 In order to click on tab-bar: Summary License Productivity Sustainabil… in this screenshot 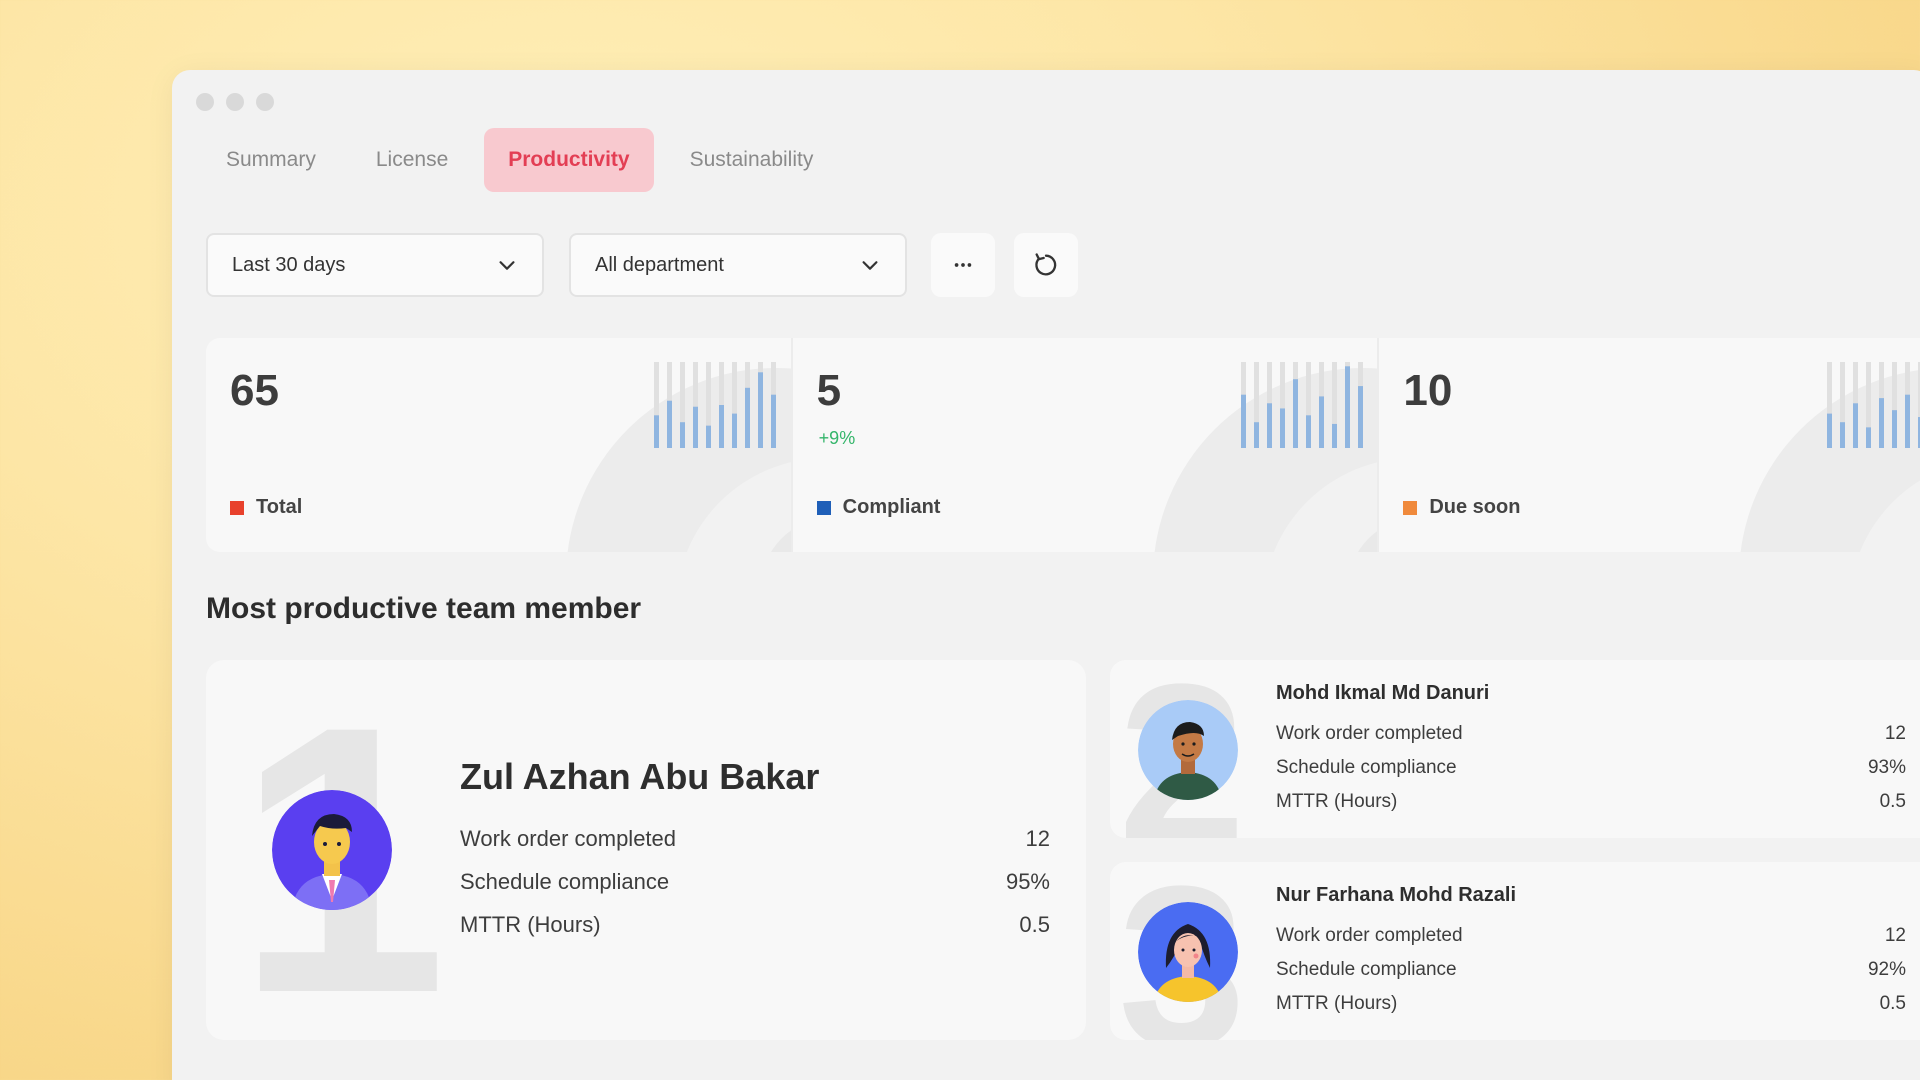, I will do `click(519, 160)`.